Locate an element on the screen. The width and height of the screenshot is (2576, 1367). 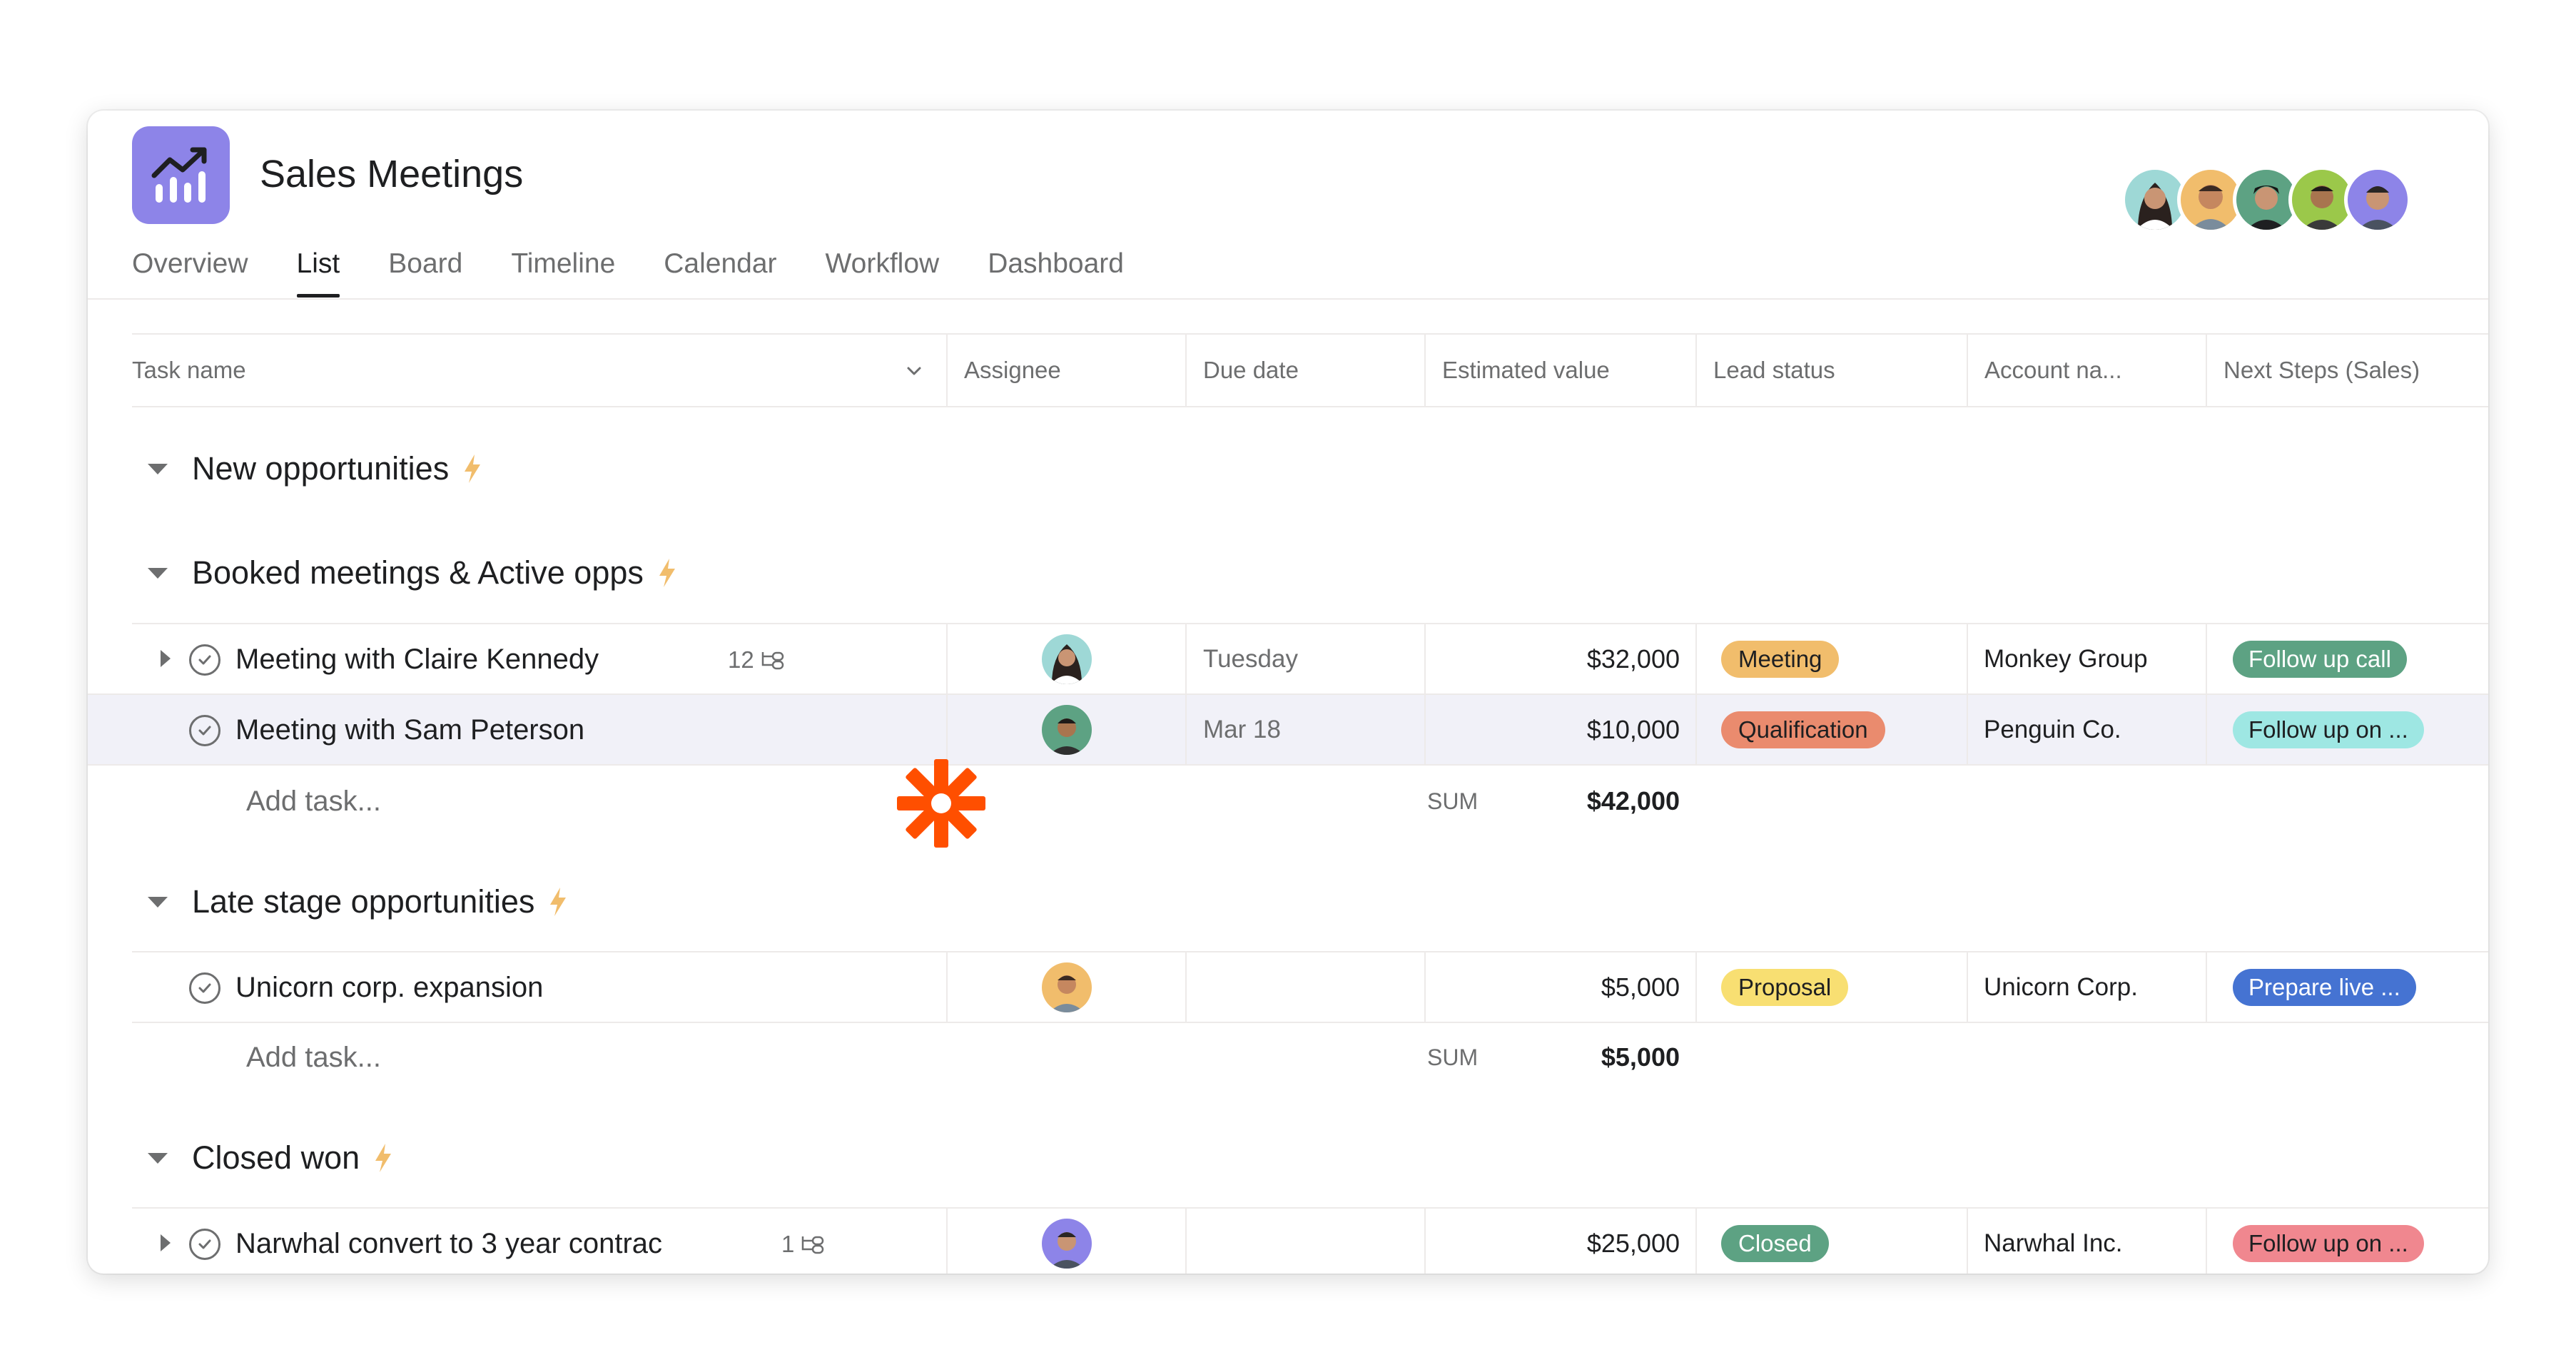
column-assignee: Assignee is located at coordinates (1065, 370).